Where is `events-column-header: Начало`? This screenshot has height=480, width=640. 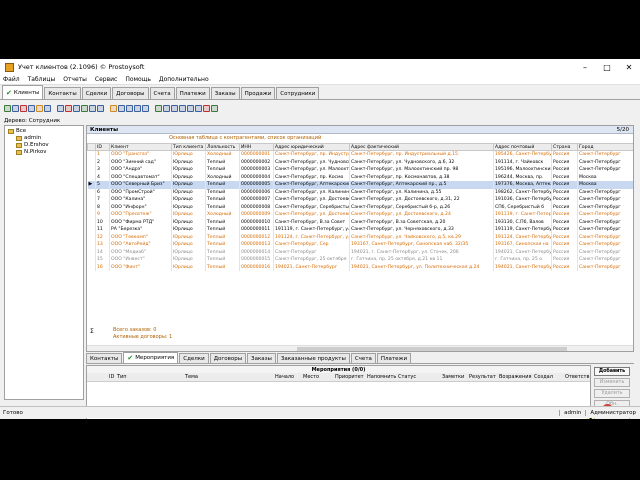
events-column-header: Начало is located at coordinates (284, 377).